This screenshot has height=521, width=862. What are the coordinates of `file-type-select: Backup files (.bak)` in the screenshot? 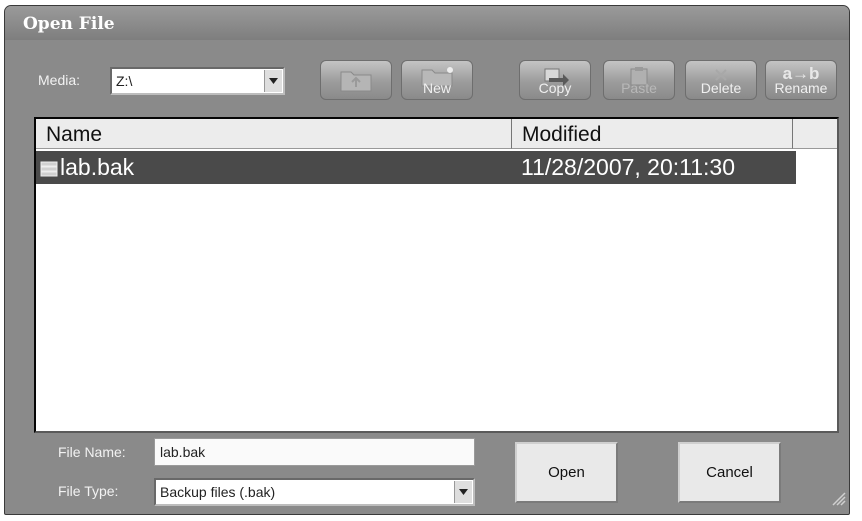 It's located at (314, 492).